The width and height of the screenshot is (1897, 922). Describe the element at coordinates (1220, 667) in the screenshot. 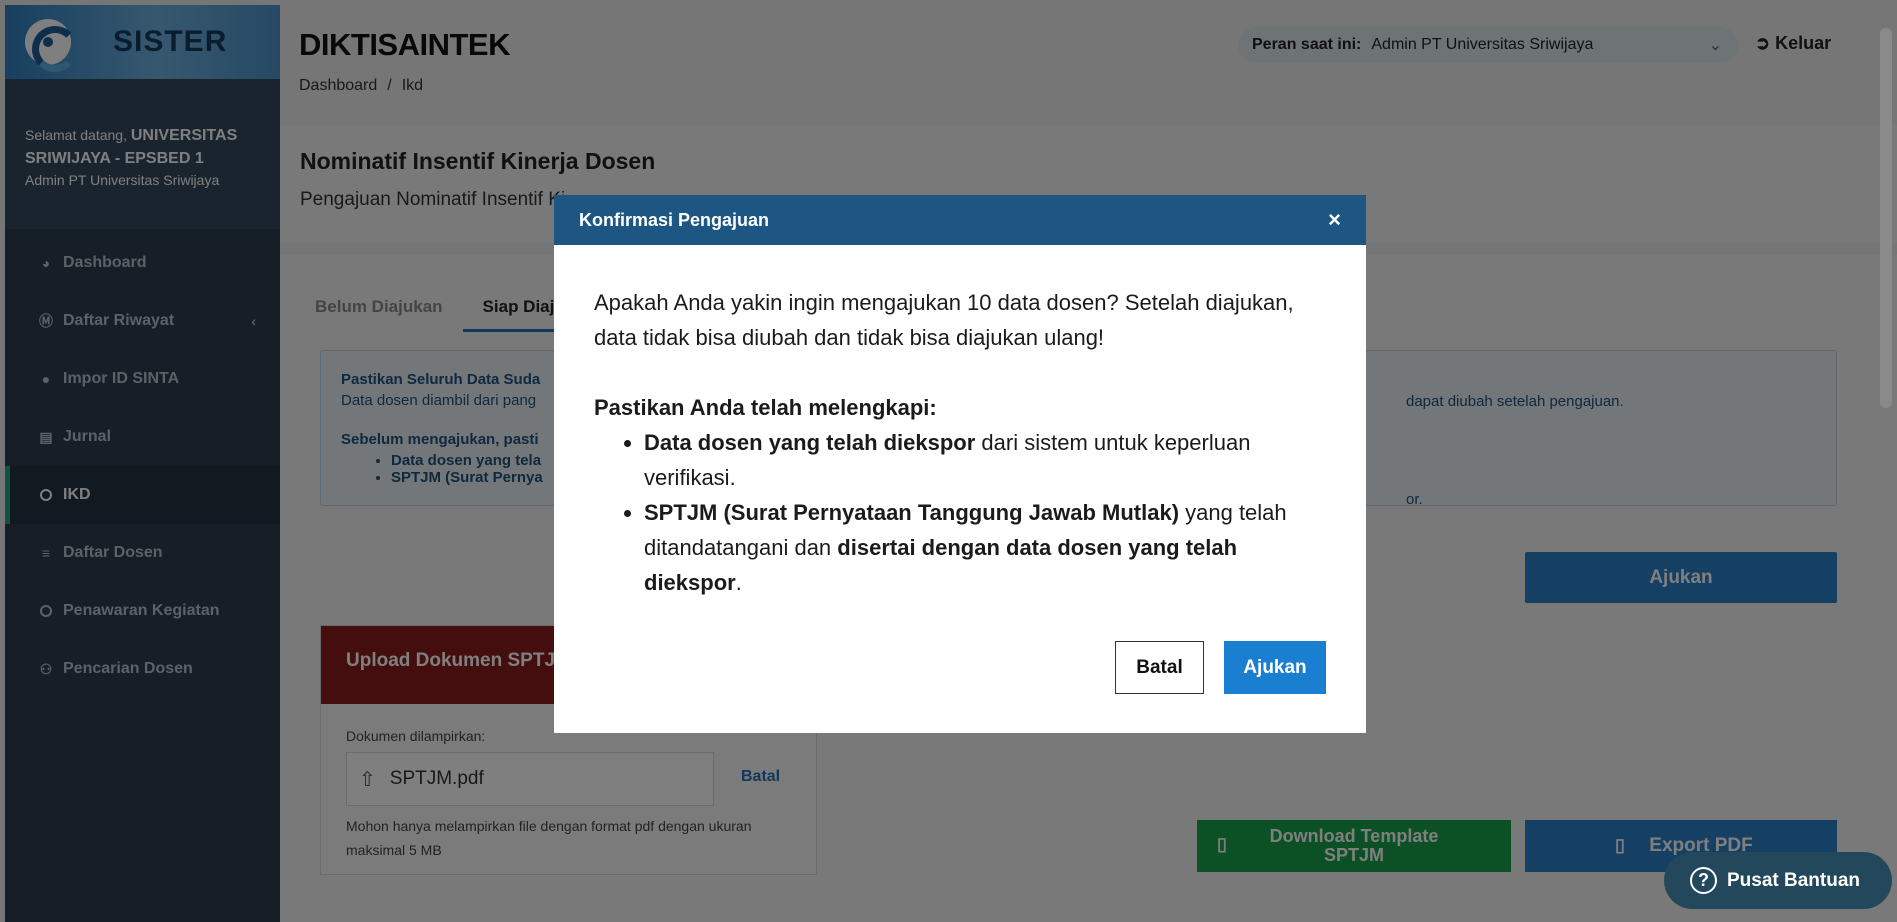

I see `modal-footer: Batal Ajukan` at that location.